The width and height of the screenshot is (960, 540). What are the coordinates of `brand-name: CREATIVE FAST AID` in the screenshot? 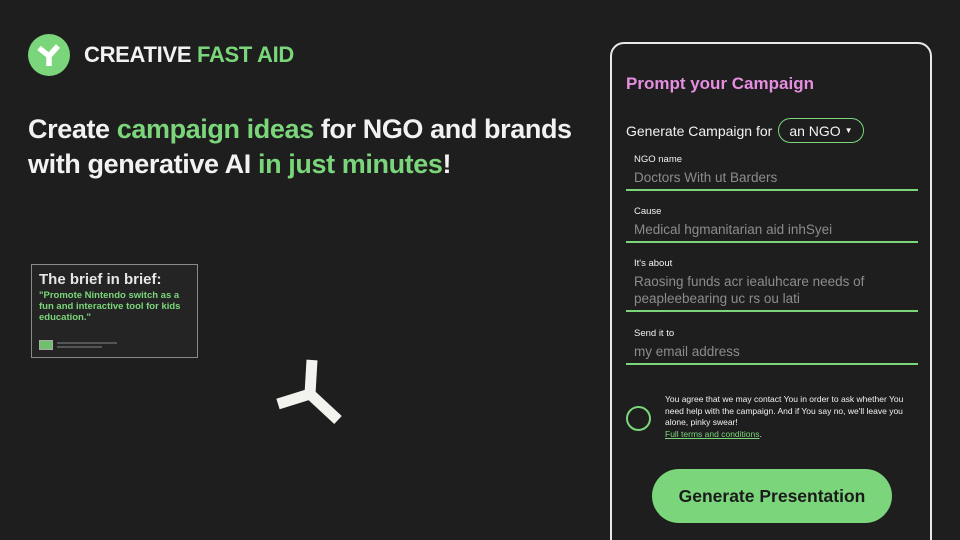 It's located at (189, 55).